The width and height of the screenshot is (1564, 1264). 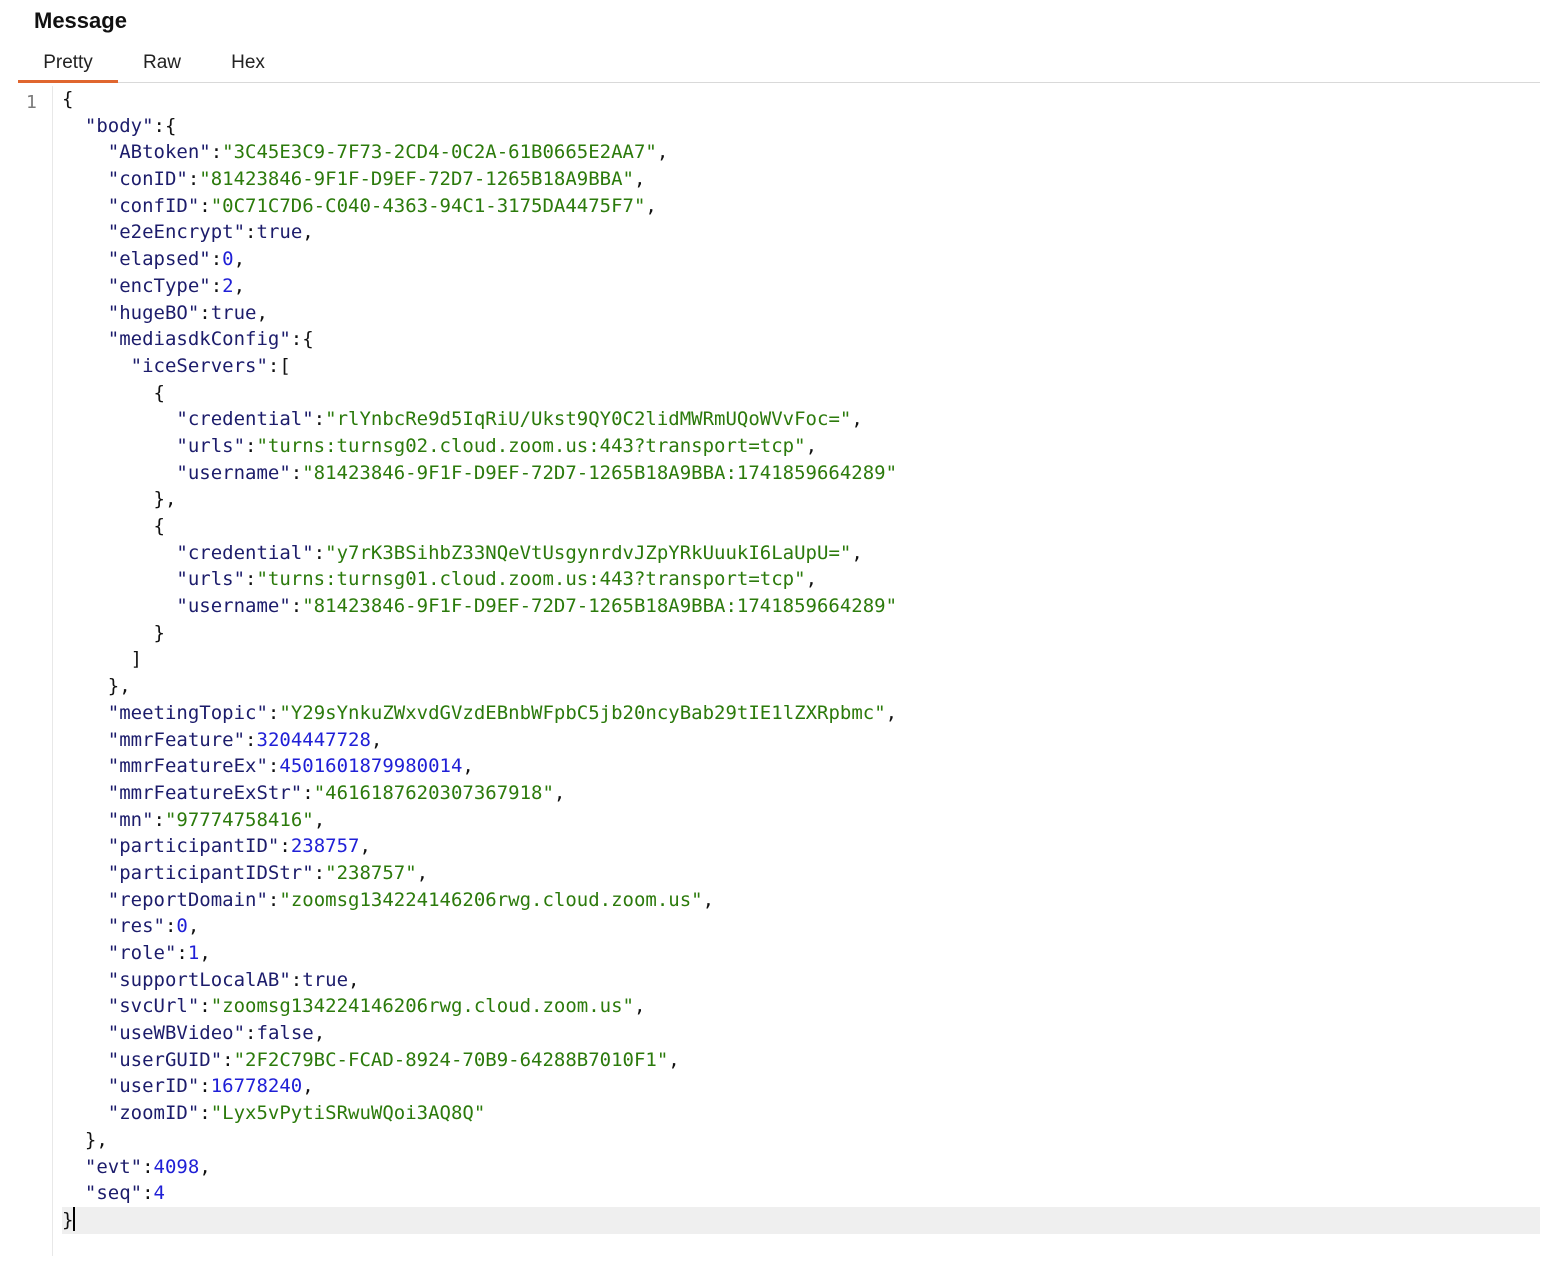 I want to click on json-key: "urls", so click(x=211, y=579).